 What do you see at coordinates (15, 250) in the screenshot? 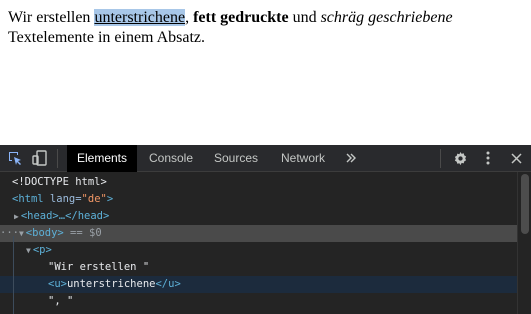
I see `collapse-arrow-icon: ▼` at bounding box center [15, 250].